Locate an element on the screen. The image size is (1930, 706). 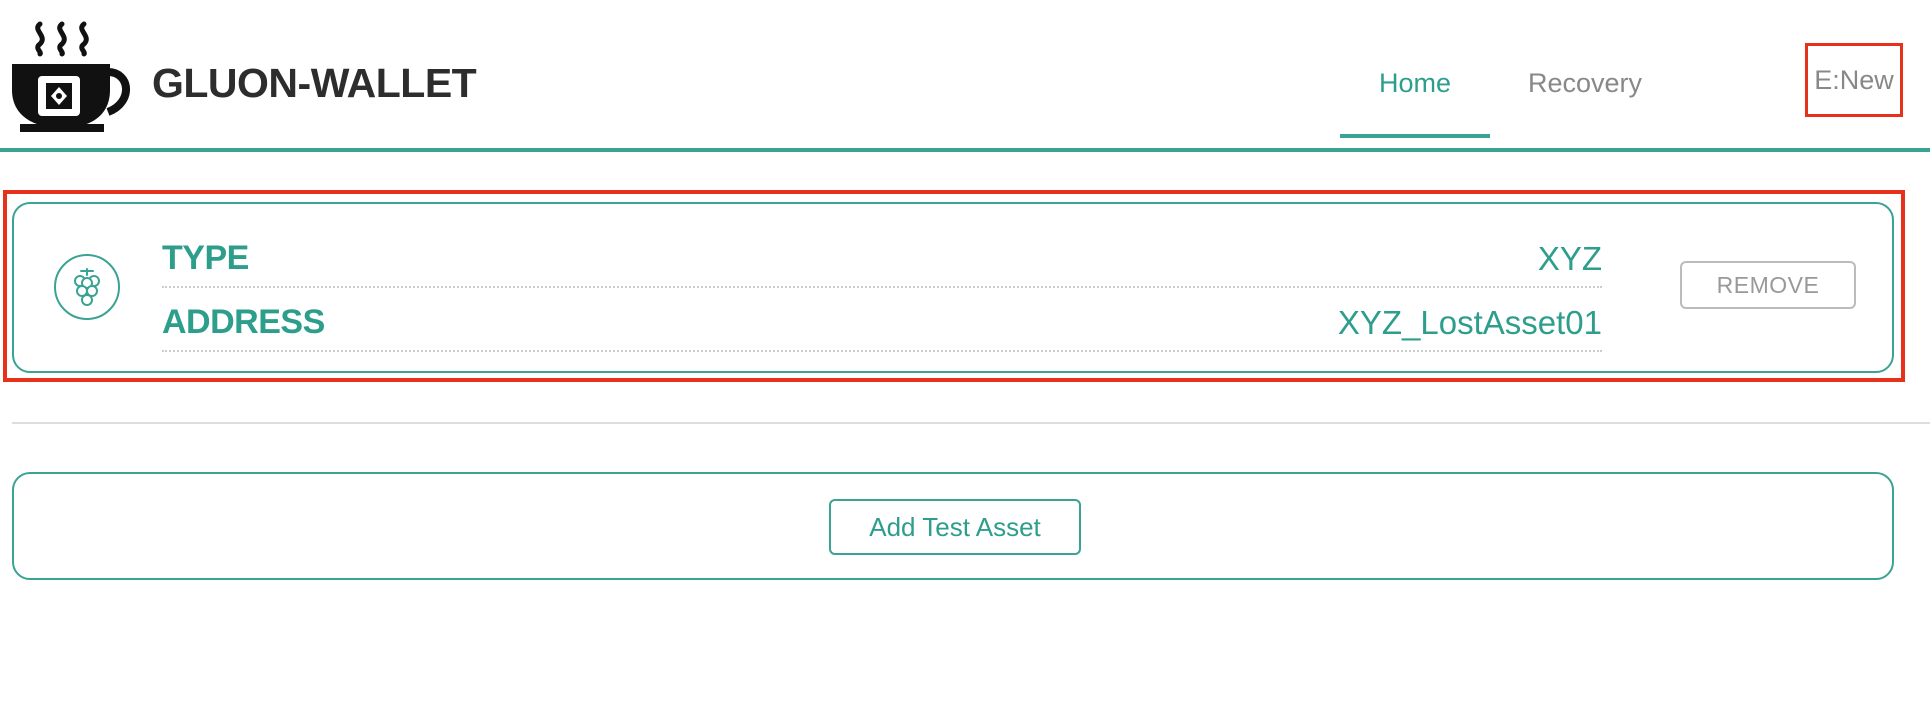
asset-type-value: XYZ is located at coordinates (1569, 258).